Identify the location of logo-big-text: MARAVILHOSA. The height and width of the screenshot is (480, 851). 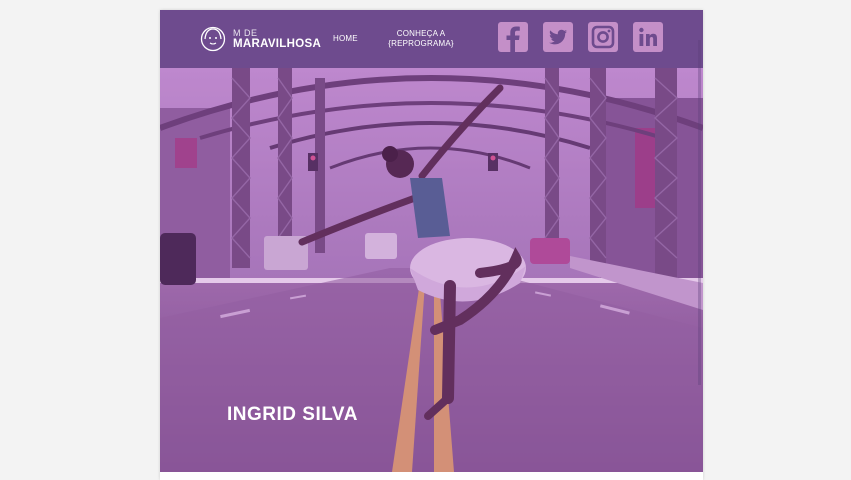
(277, 44).